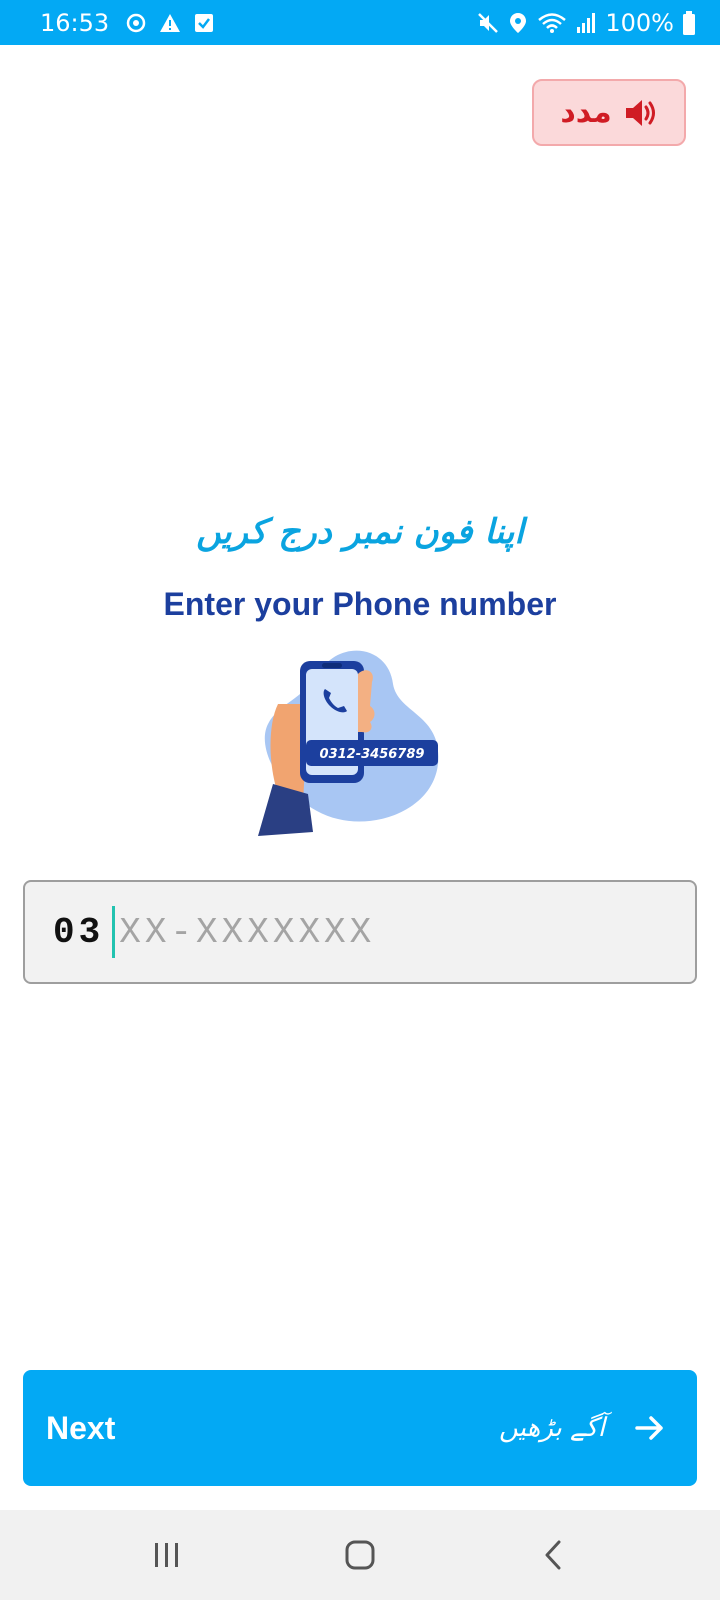 Image resolution: width=720 pixels, height=1600 pixels. Describe the element at coordinates (360, 1428) in the screenshot. I see `next-button: Next آگے بڑھیں` at that location.